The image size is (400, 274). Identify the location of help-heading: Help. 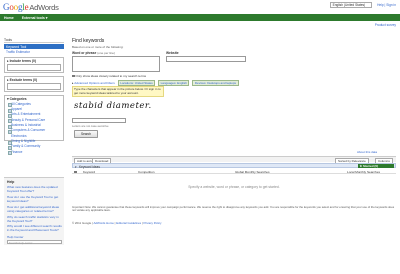
(11, 181).